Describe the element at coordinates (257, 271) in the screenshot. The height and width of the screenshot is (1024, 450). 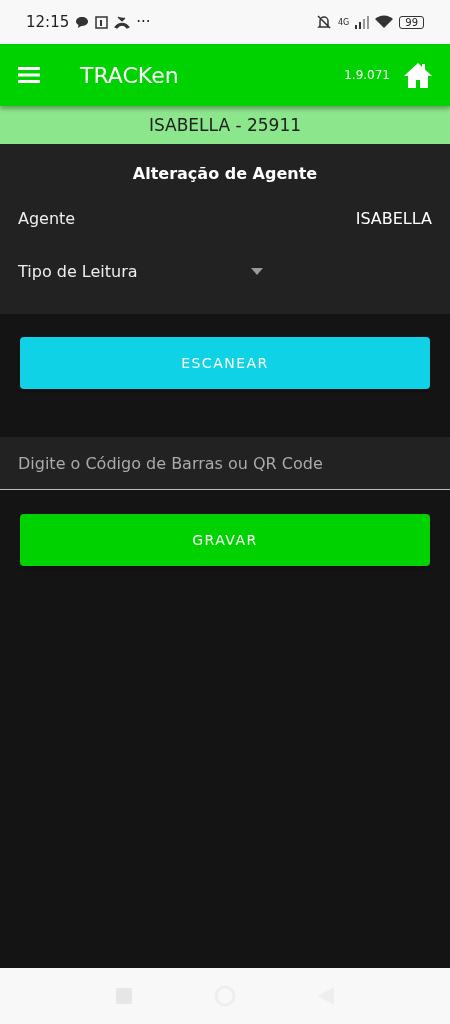
I see `dropdown-caret-icon` at that location.